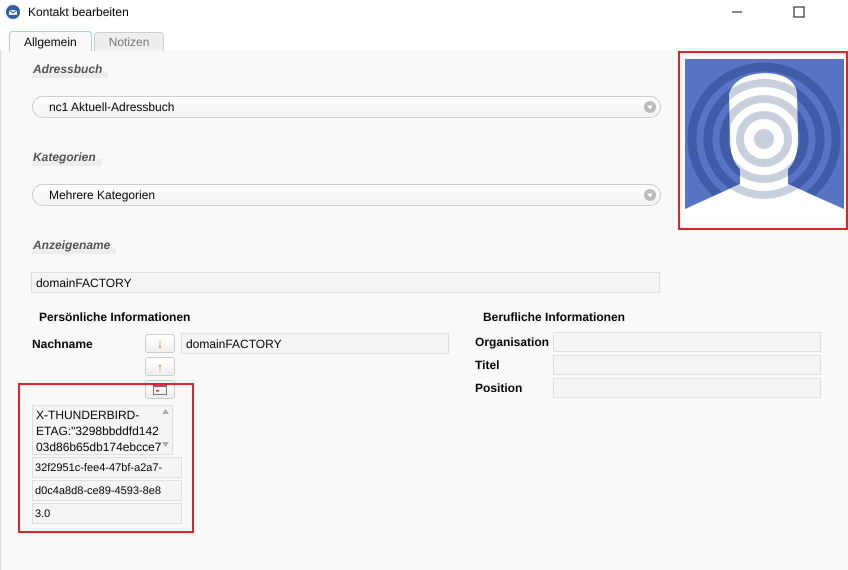 The height and width of the screenshot is (570, 848). What do you see at coordinates (160, 389) in the screenshot?
I see `card-icon` at bounding box center [160, 389].